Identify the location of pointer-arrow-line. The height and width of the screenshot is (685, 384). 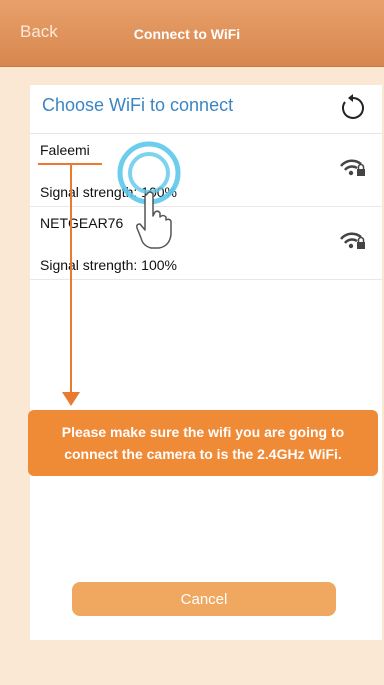
(71, 278).